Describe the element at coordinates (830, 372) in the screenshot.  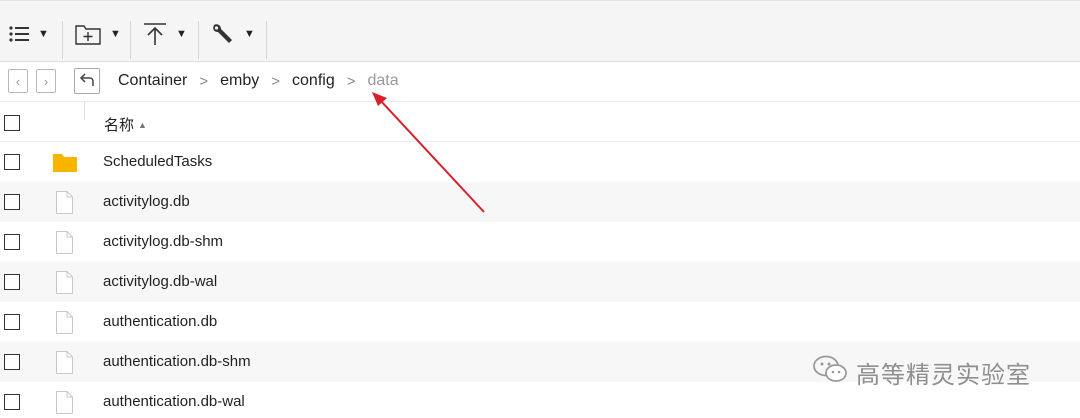
I see `wechat-icon` at that location.